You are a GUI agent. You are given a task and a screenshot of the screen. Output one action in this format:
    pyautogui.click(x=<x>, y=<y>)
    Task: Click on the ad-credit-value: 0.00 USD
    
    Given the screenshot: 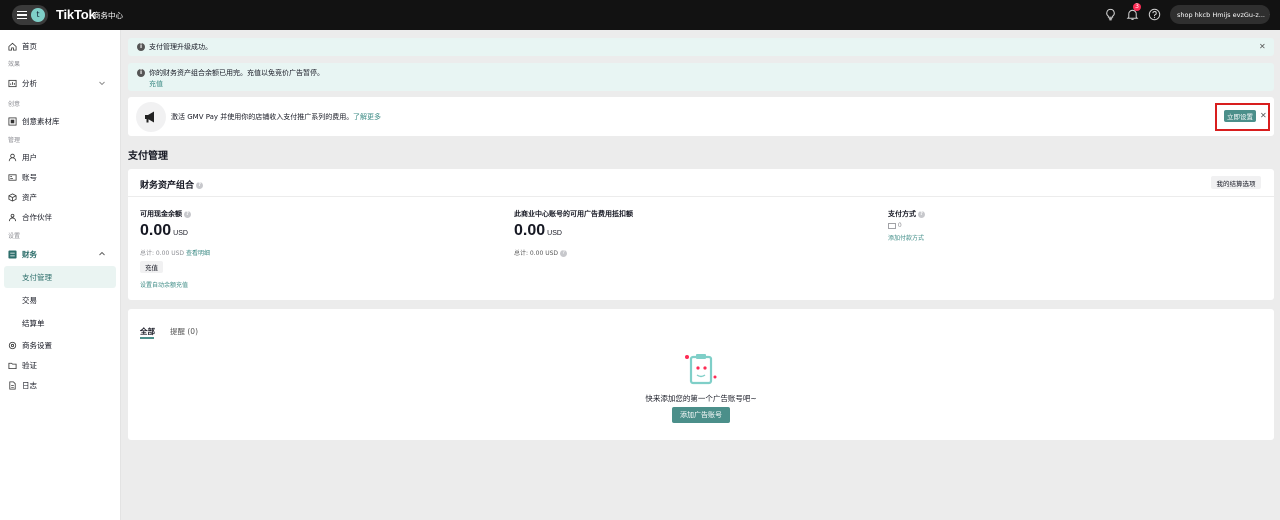 What is the action you would take?
    pyautogui.click(x=538, y=231)
    